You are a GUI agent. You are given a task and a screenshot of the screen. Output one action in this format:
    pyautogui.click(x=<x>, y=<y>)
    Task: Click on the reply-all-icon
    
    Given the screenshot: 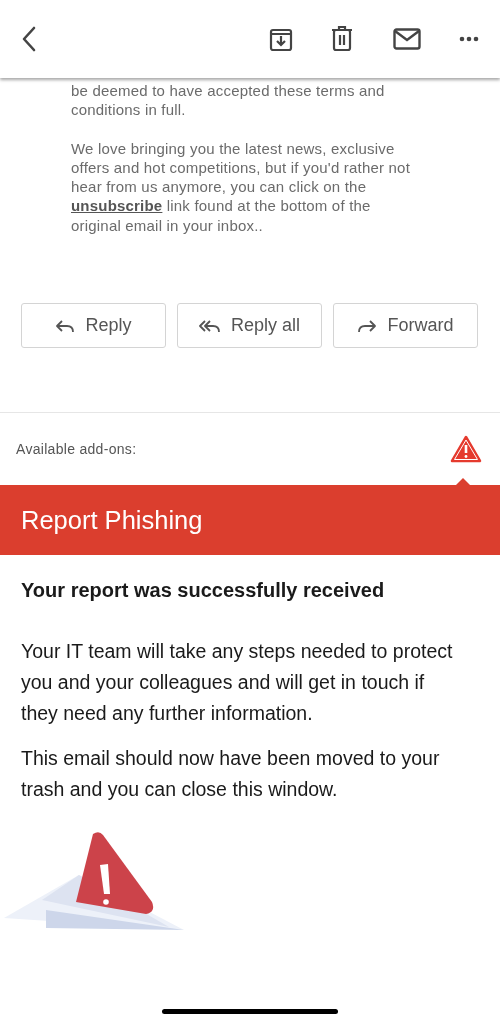 What is the action you would take?
    pyautogui.click(x=210, y=325)
    